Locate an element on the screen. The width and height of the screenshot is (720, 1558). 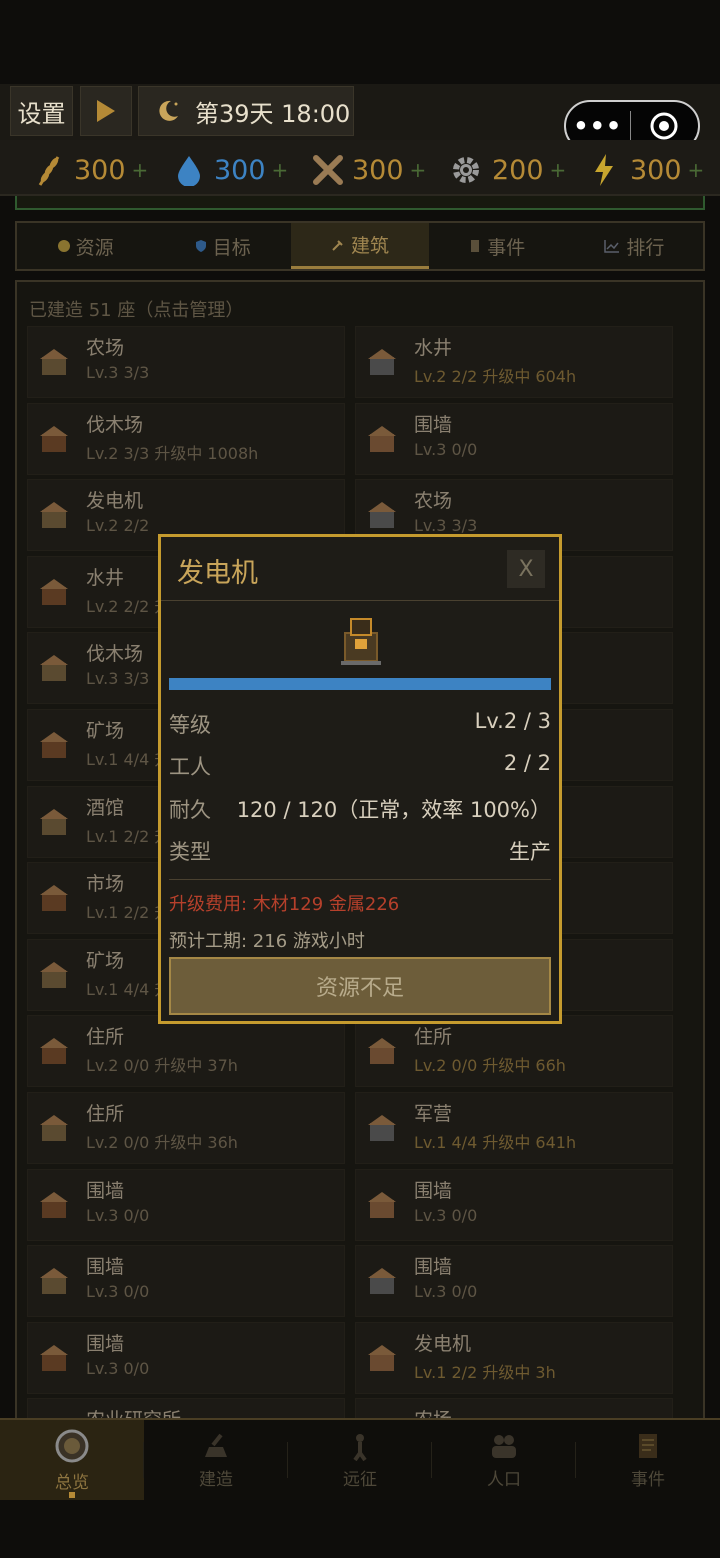
stat-row-durability: 耐久 120 / 120（正常，效率 100%） is located at coordinates (360, 810).